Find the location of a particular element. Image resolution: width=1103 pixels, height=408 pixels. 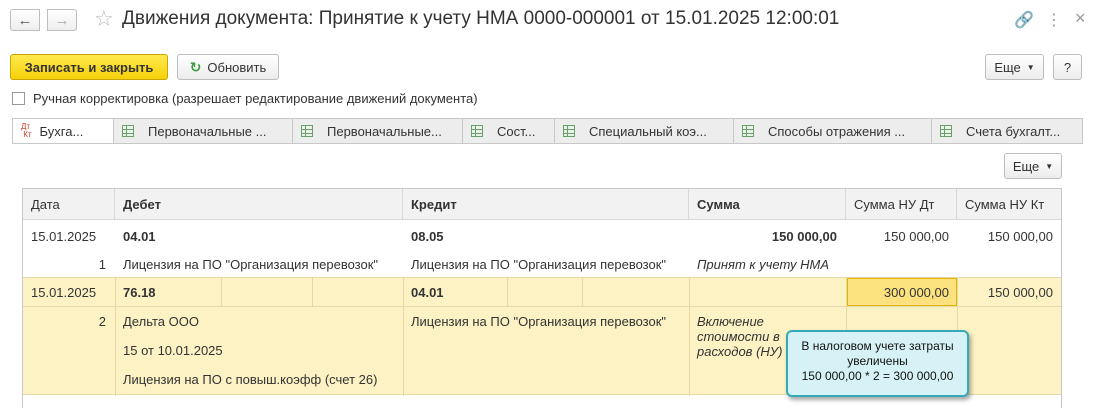

column-sum: Сумма is located at coordinates (767, 204).